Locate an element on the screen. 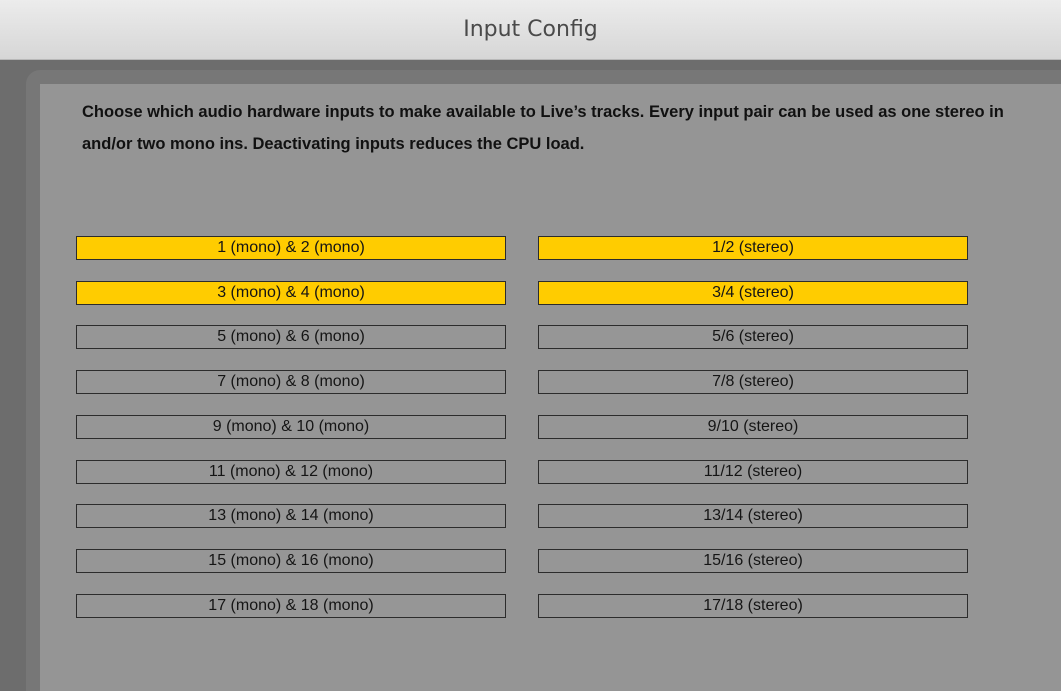  stereo-input-toggle: 7/8 (stereo) is located at coordinates (753, 382).